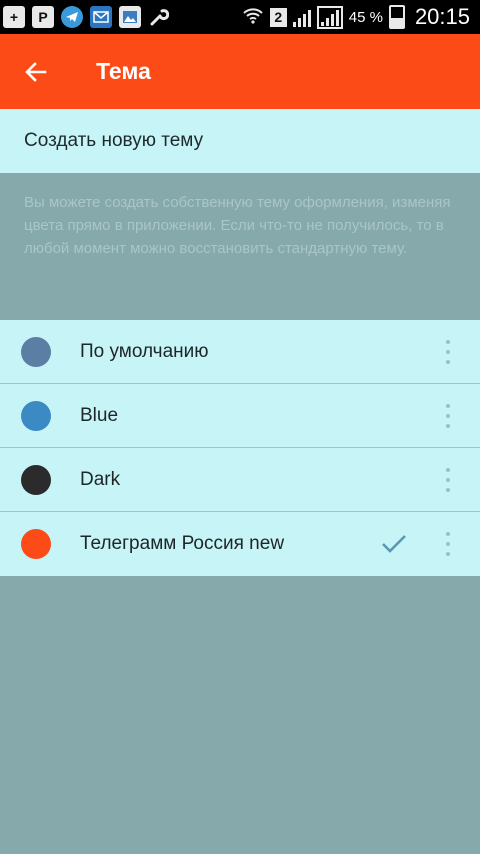  What do you see at coordinates (123, 71) in the screenshot?
I see `page-title: Тема` at bounding box center [123, 71].